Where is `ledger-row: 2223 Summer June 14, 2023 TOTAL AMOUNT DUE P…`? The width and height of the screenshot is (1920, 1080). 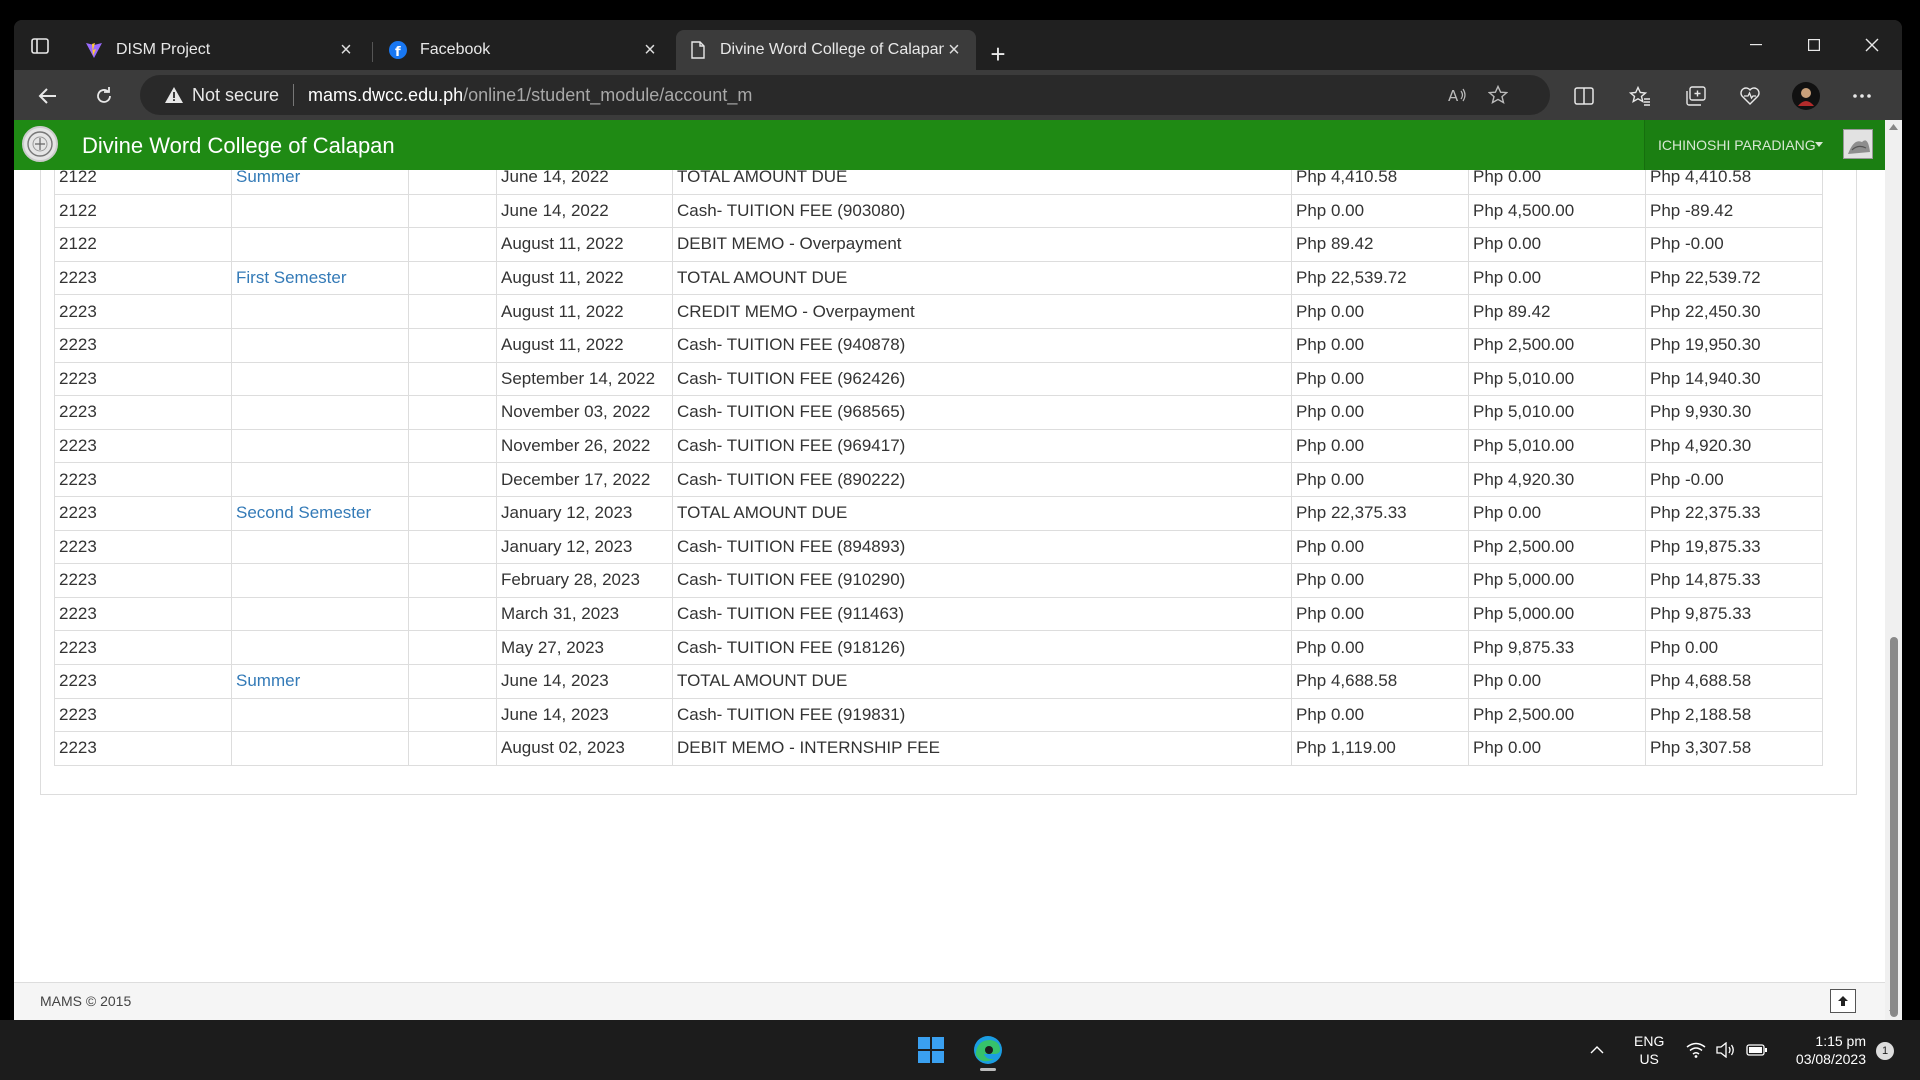 ledger-row: 2223 Summer June 14, 2023 TOTAL AMOUNT DUE P… is located at coordinates (938, 681).